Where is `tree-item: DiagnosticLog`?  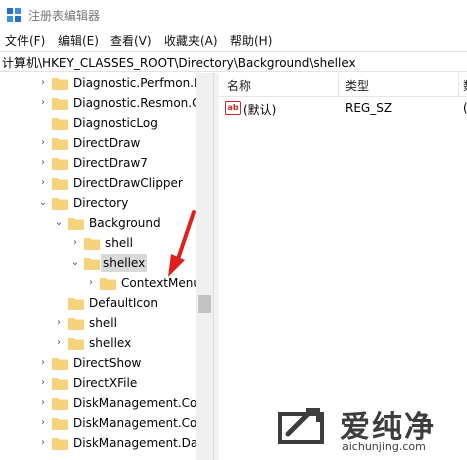
tree-item: DiagnosticLog is located at coordinates (100, 123).